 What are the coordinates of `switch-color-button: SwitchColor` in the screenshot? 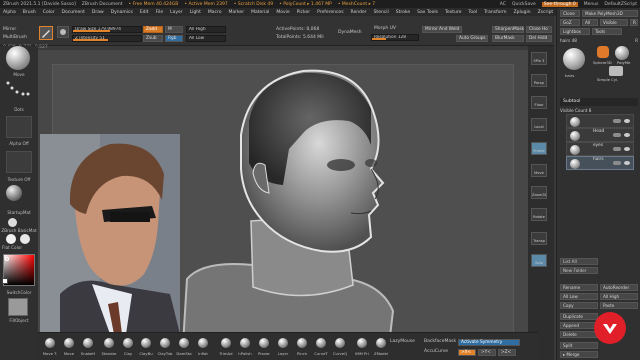 It's located at (19, 292).